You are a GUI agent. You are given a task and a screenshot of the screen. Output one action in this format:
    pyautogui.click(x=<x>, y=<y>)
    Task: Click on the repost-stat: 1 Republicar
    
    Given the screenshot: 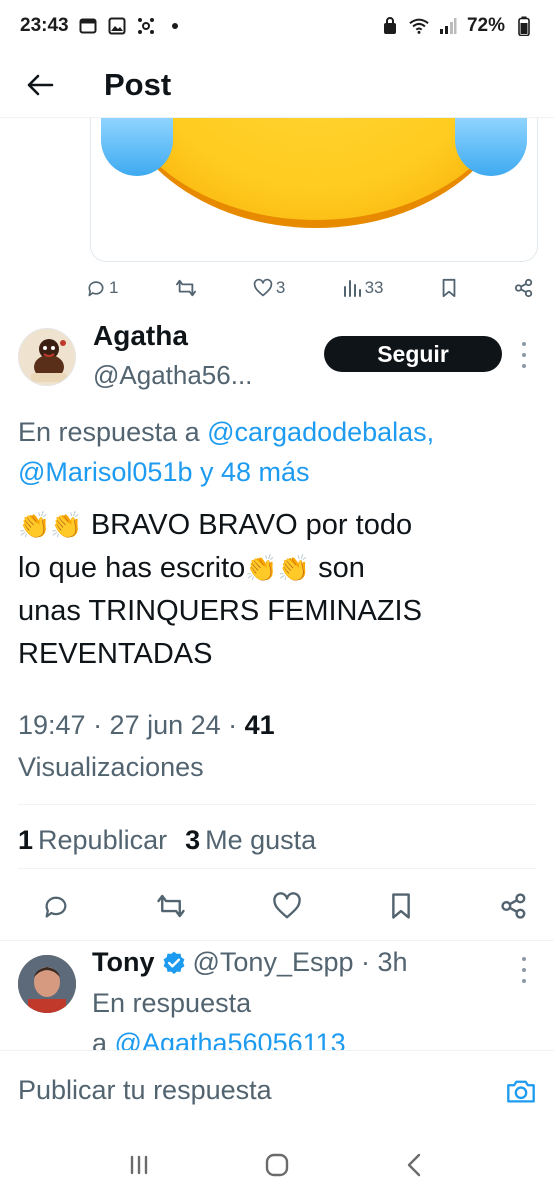 What is the action you would take?
    pyautogui.click(x=92, y=840)
    